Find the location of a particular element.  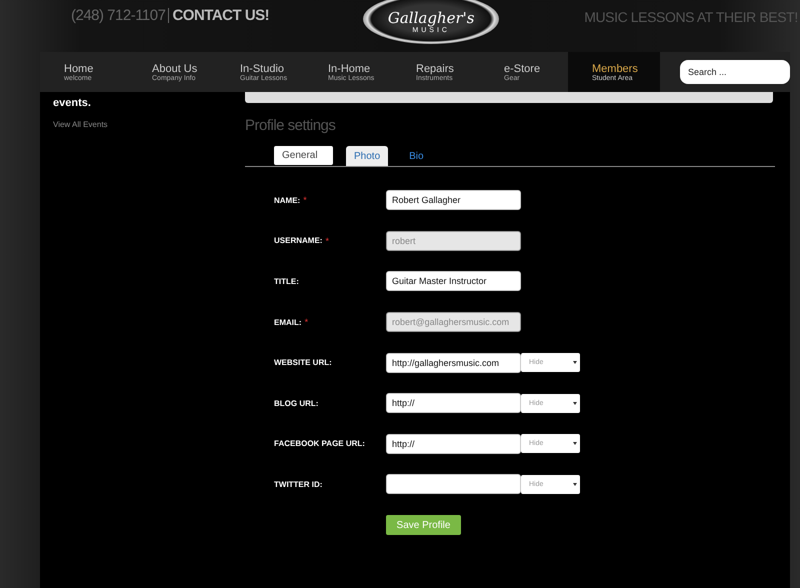

field-label: WEBSITE URL: is located at coordinates (303, 363).